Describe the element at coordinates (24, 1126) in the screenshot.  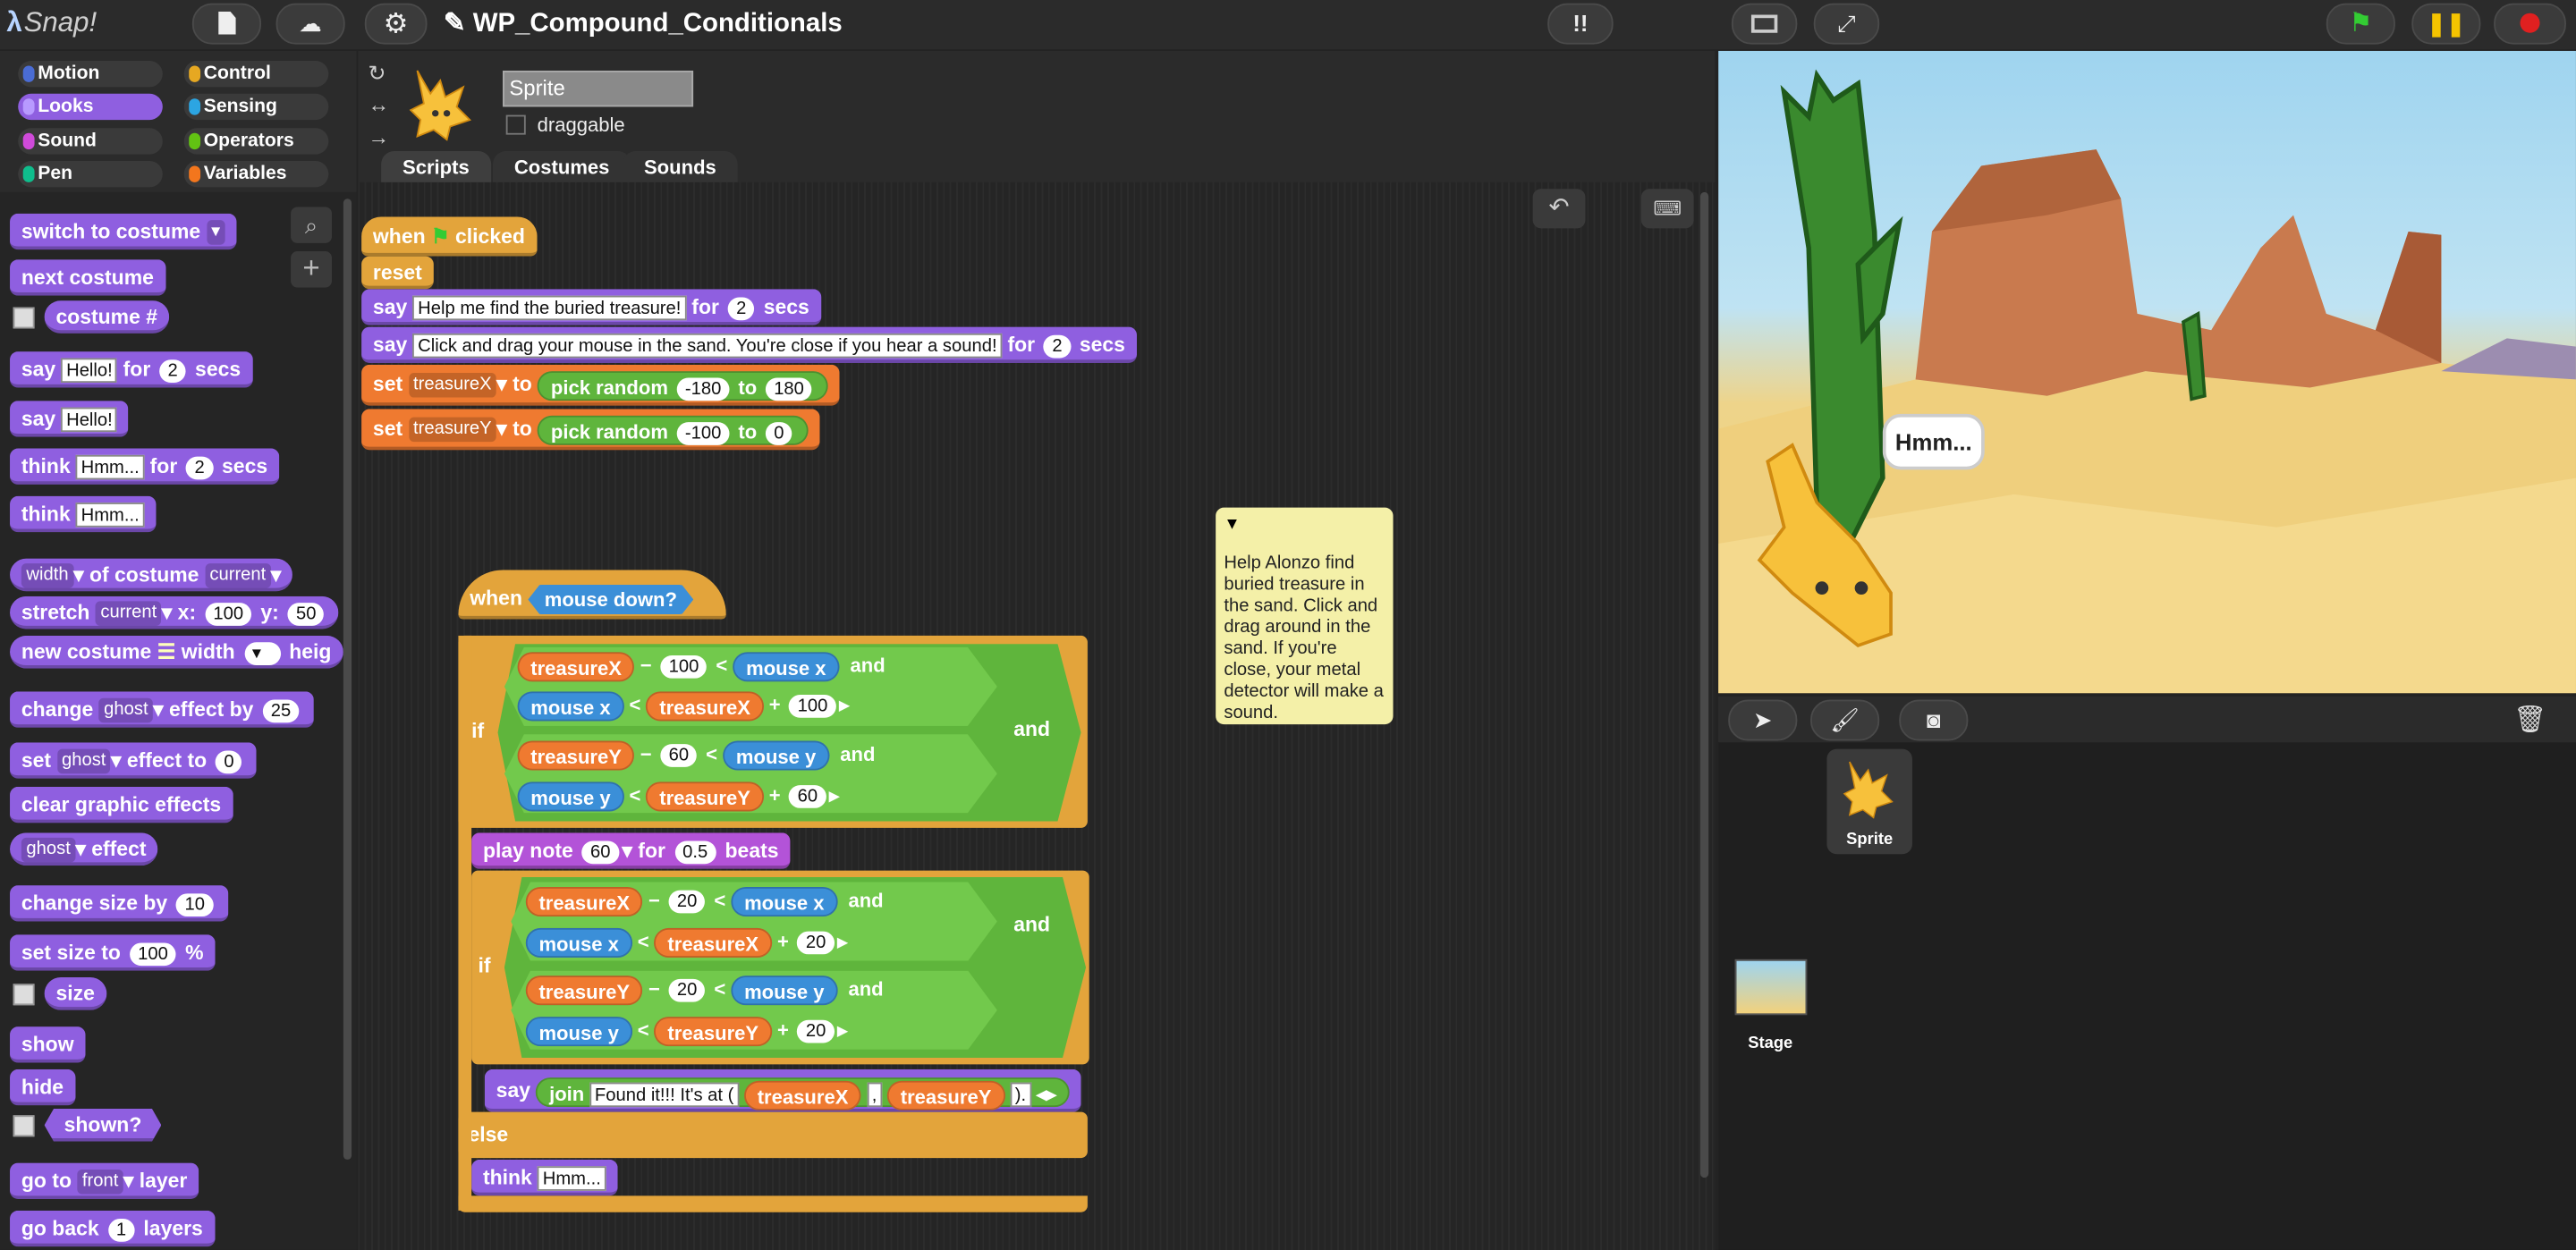
I see `shown-checkbox` at that location.